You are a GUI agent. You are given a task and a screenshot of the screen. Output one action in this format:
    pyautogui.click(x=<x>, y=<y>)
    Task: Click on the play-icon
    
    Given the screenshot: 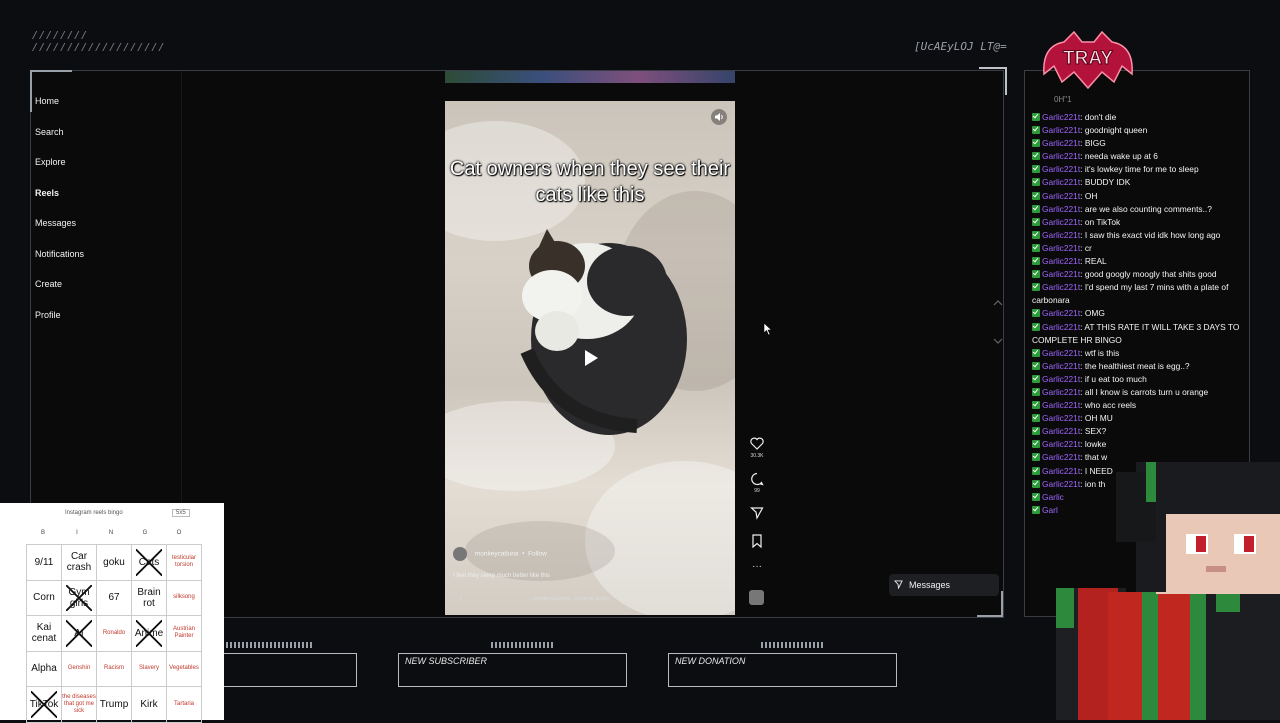 What is the action you would take?
    pyautogui.click(x=591, y=358)
    